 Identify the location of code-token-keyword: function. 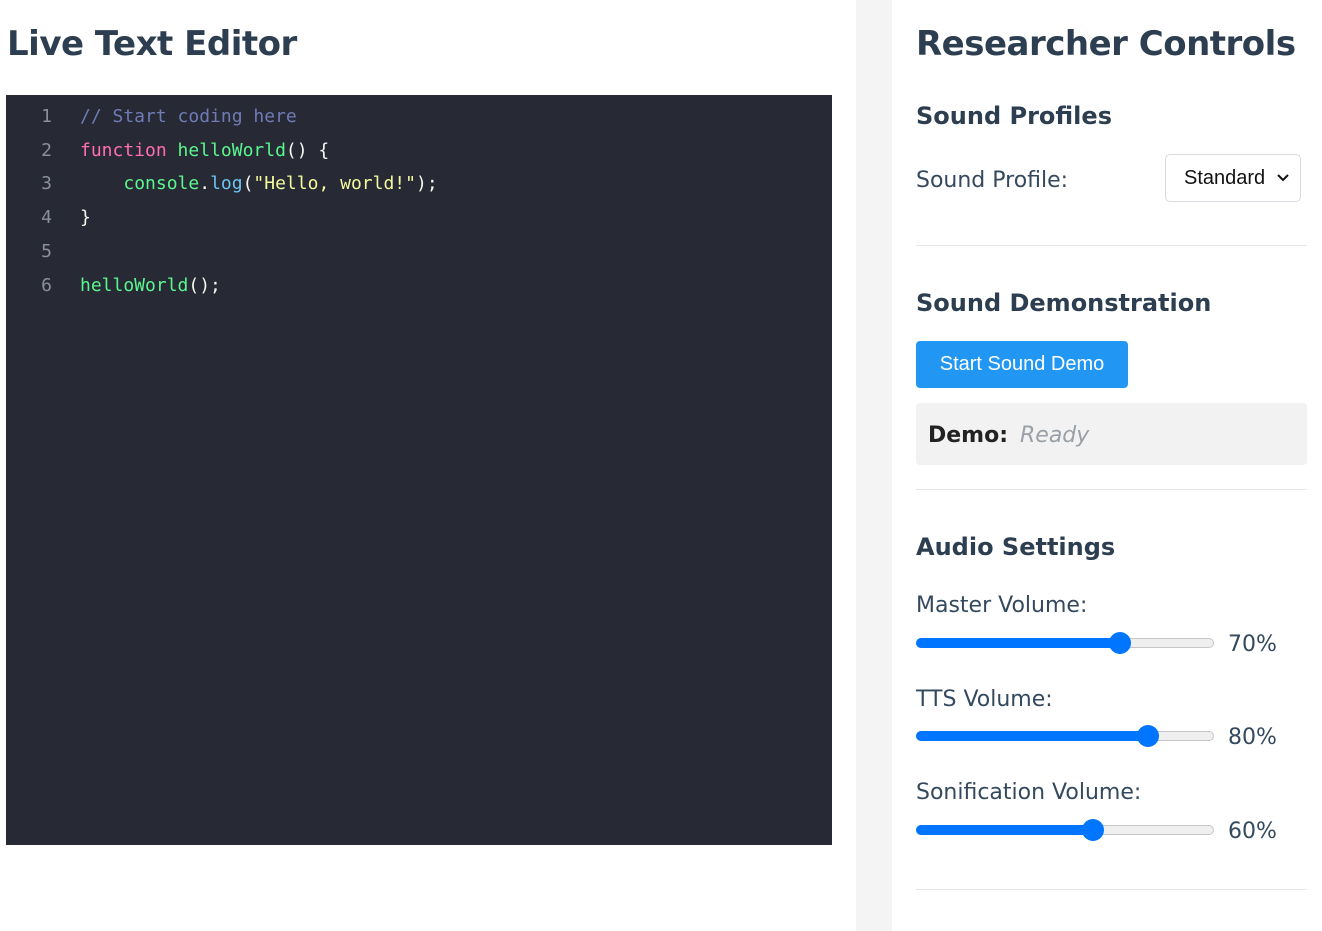
(123, 150).